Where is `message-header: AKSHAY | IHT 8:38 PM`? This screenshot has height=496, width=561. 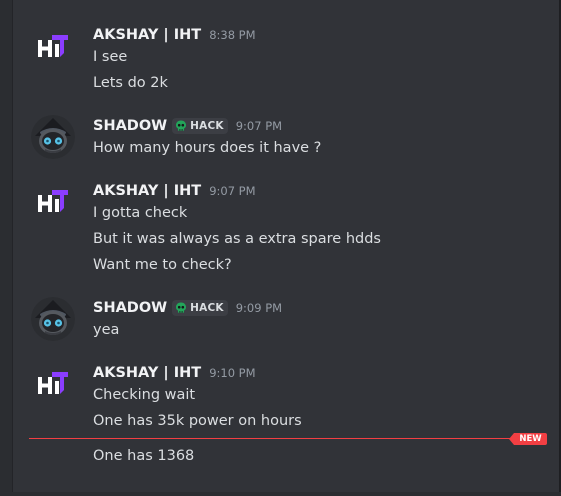 message-header: AKSHAY | IHT 8:38 PM is located at coordinates (174, 35).